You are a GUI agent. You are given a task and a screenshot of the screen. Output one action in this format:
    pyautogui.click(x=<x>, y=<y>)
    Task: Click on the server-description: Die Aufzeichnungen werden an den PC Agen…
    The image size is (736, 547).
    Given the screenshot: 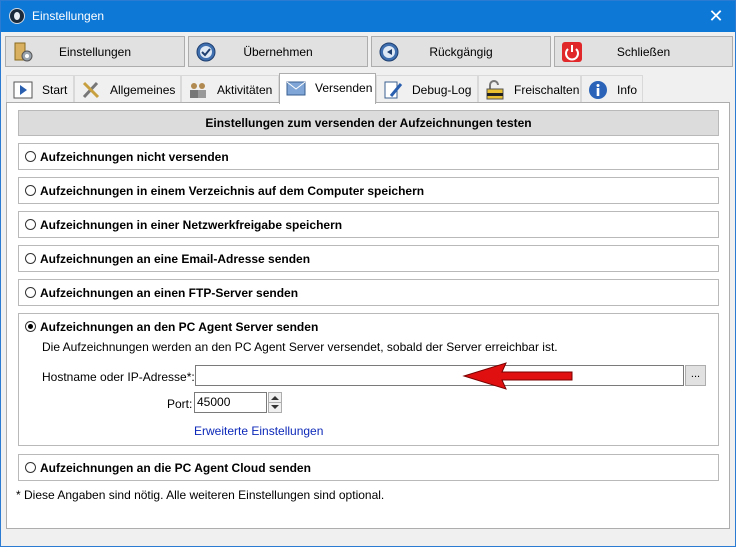 What is the action you would take?
    pyautogui.click(x=300, y=347)
    